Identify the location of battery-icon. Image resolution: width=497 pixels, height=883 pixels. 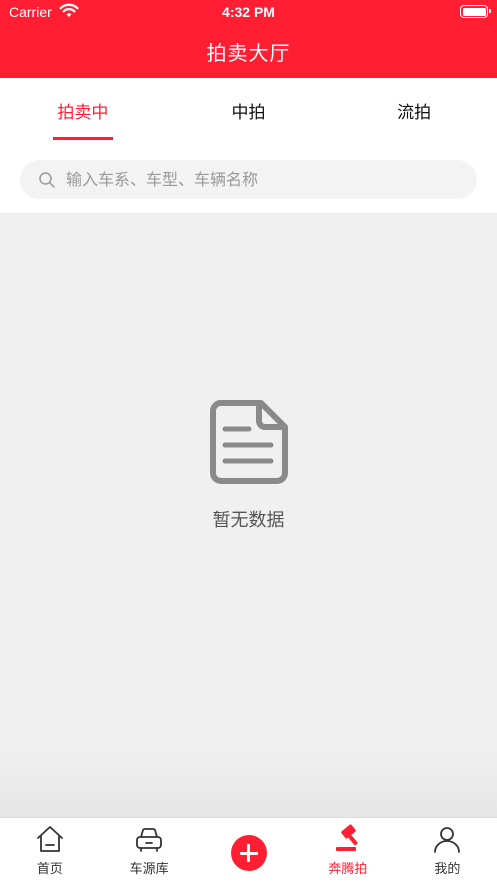
(475, 11).